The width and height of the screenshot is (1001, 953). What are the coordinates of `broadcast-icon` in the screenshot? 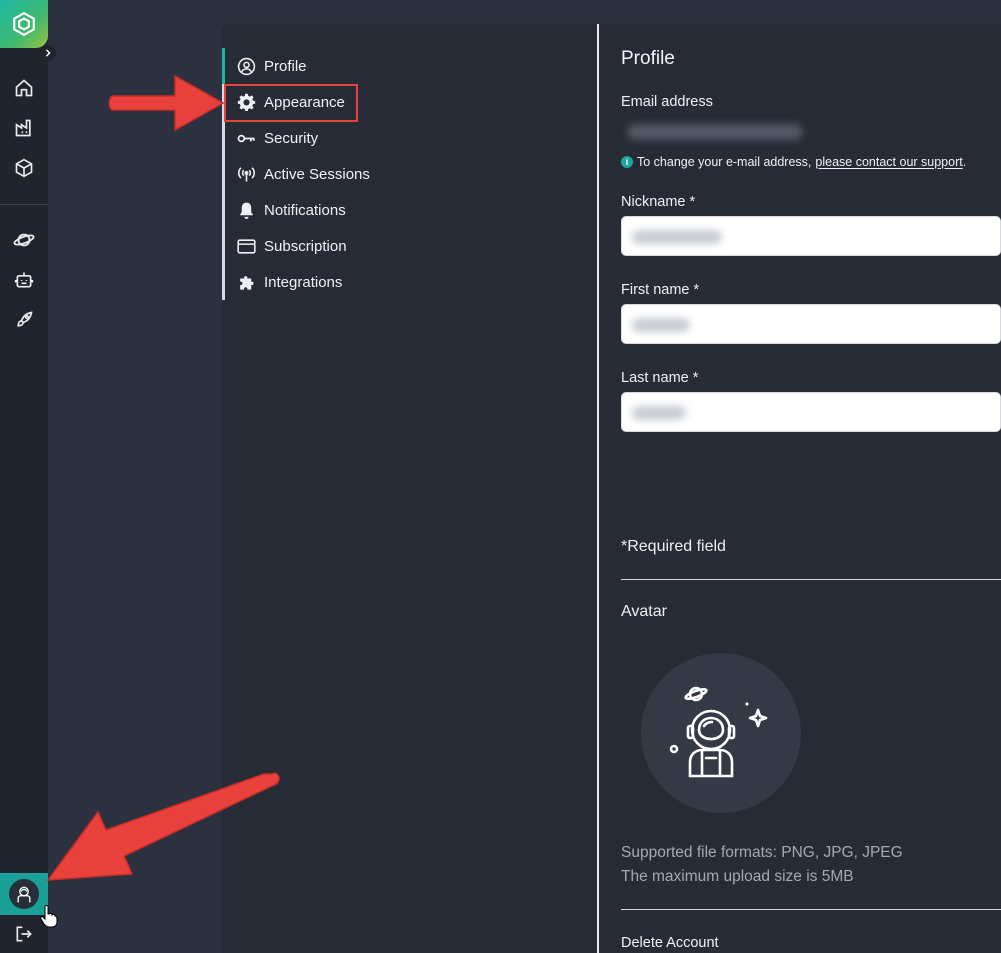 It's located at (246, 174).